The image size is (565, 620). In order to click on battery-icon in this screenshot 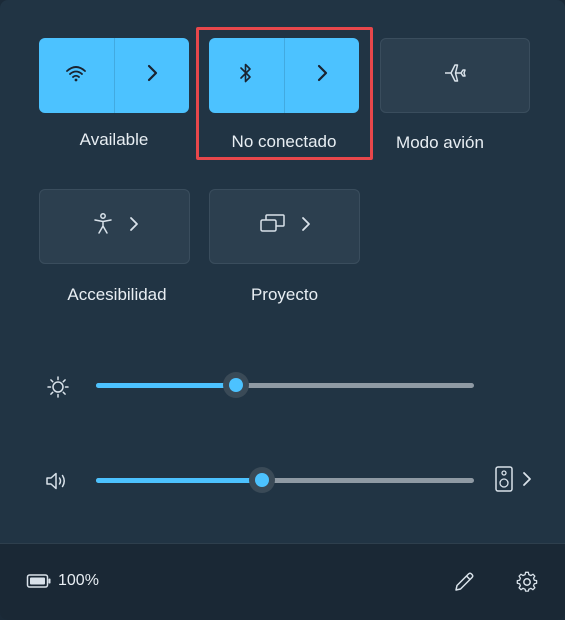, I will do `click(39, 581)`.